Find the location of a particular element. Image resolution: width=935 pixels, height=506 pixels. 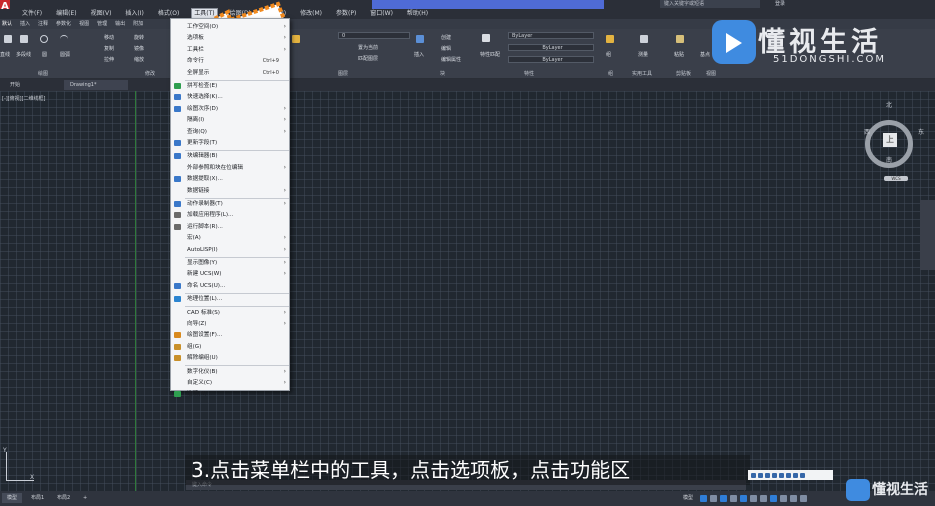

menu-item: 查询(Q) › is located at coordinates (230, 132).